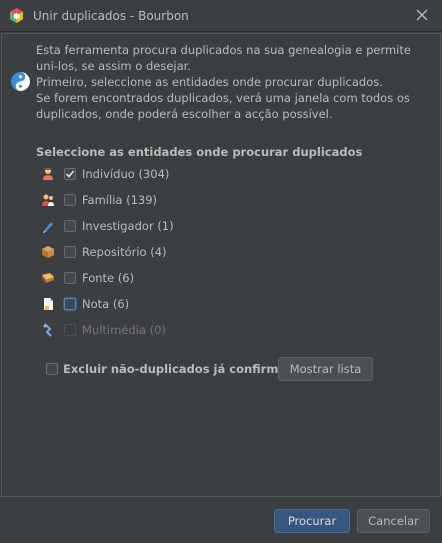  Describe the element at coordinates (108, 278) in the screenshot. I see `fonte-label: Fonte (6)` at that location.